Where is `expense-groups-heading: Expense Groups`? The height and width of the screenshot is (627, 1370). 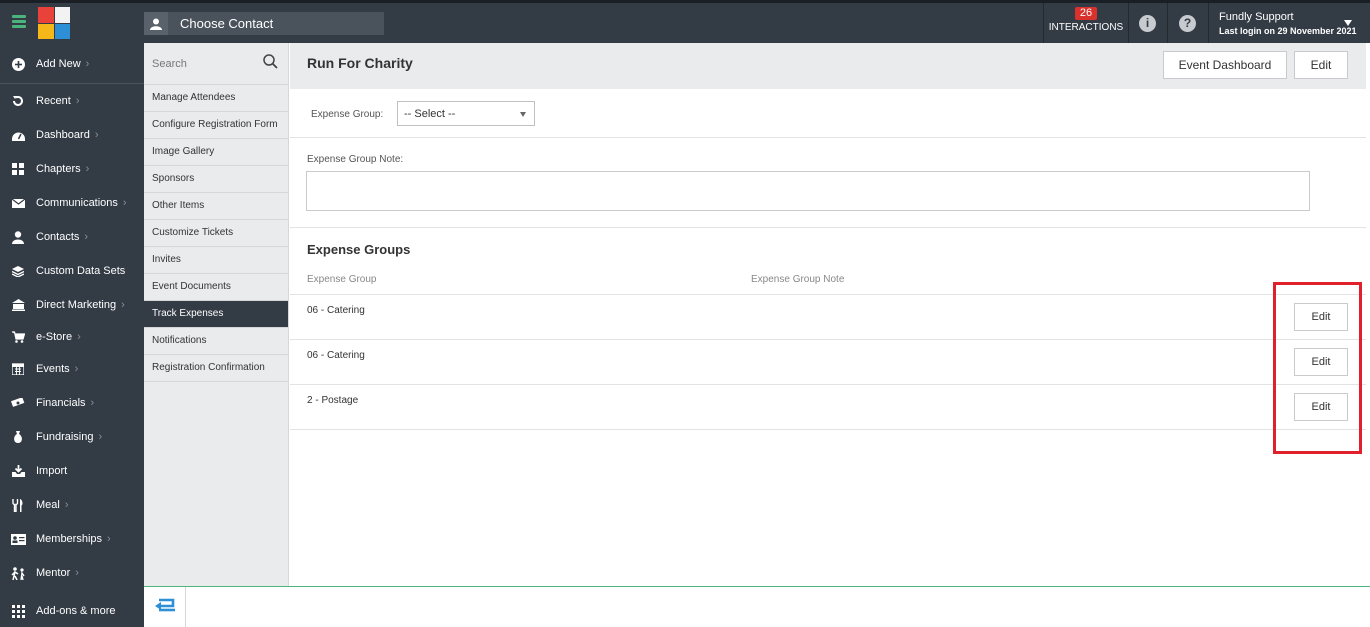
expense-groups-heading: Expense Groups is located at coordinates (359, 249).